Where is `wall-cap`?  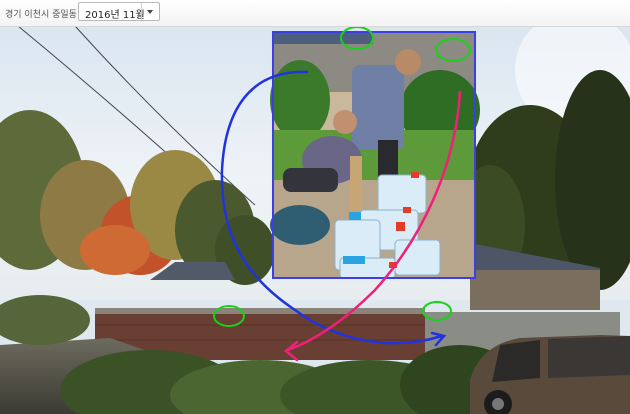
wall-cap is located at coordinates (260, 311).